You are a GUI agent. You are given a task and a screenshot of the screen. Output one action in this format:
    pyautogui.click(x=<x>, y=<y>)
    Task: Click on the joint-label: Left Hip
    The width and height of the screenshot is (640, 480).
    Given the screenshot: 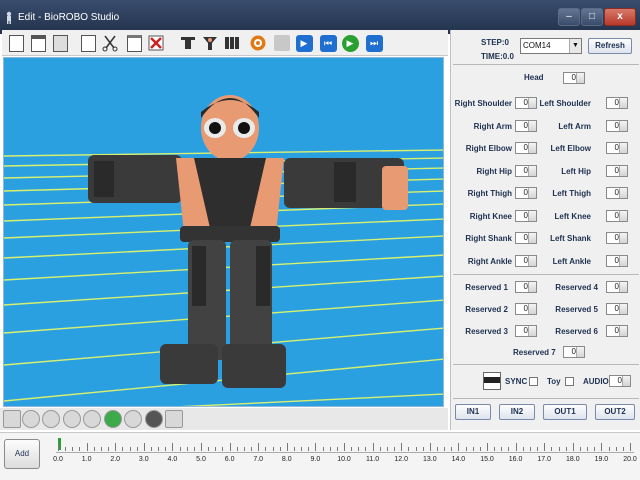 What is the action you would take?
    pyautogui.click(x=576, y=171)
    